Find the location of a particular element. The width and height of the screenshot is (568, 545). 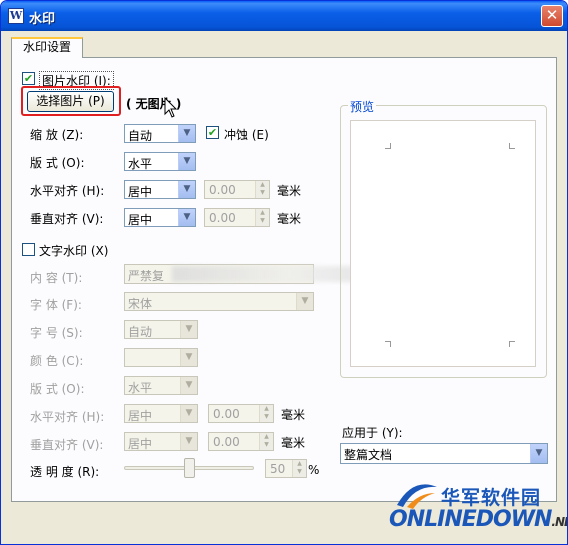

color-select: ▼ is located at coordinates (161, 357).